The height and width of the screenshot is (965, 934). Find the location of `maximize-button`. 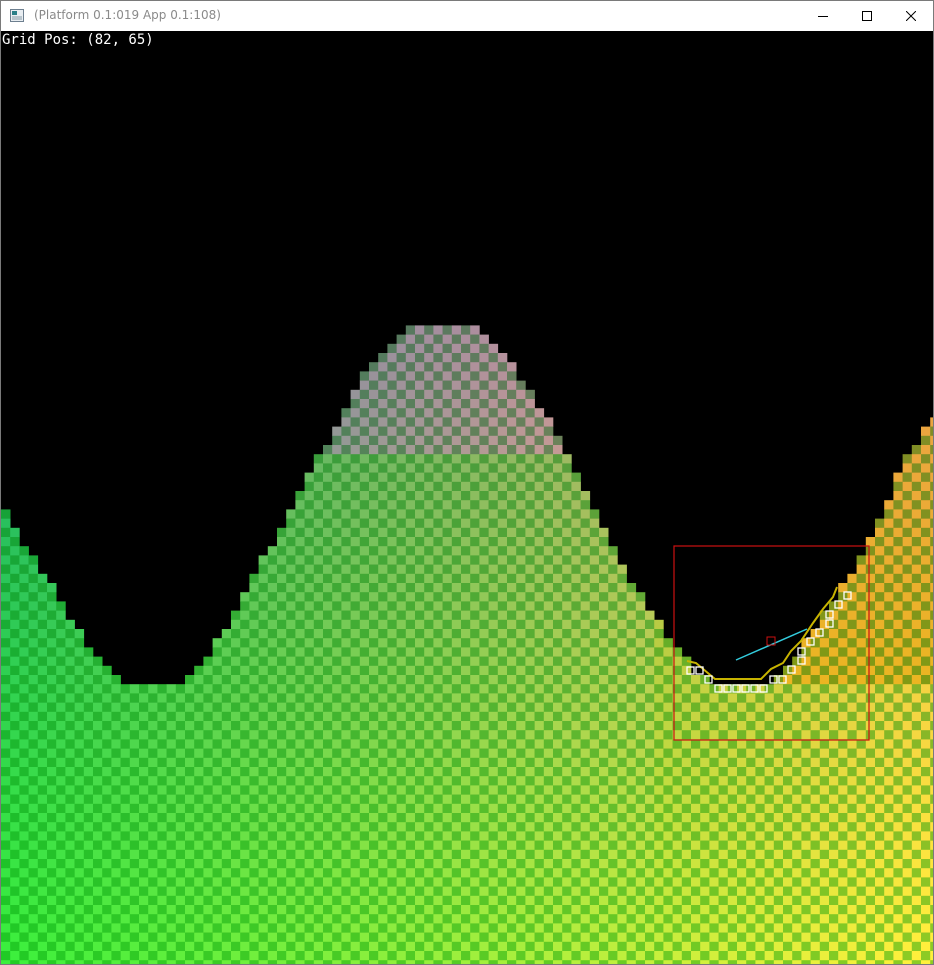

maximize-button is located at coordinates (867, 16).